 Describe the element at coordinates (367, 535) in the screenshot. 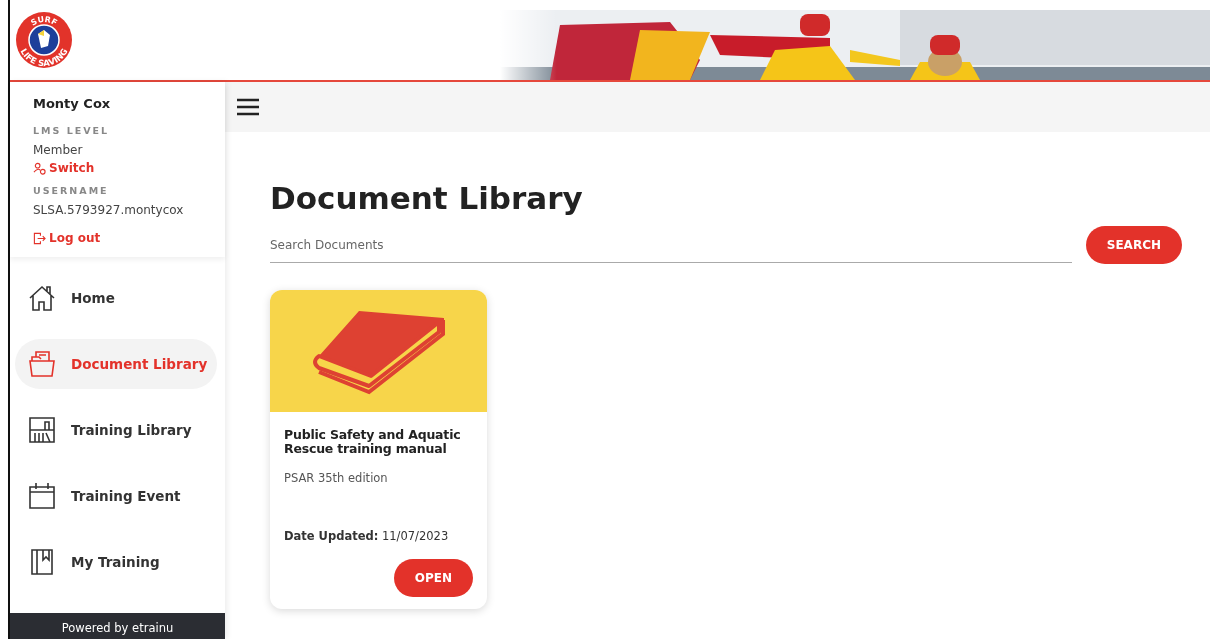

I see `date-updated: Date Updated: 11/07/2023` at that location.